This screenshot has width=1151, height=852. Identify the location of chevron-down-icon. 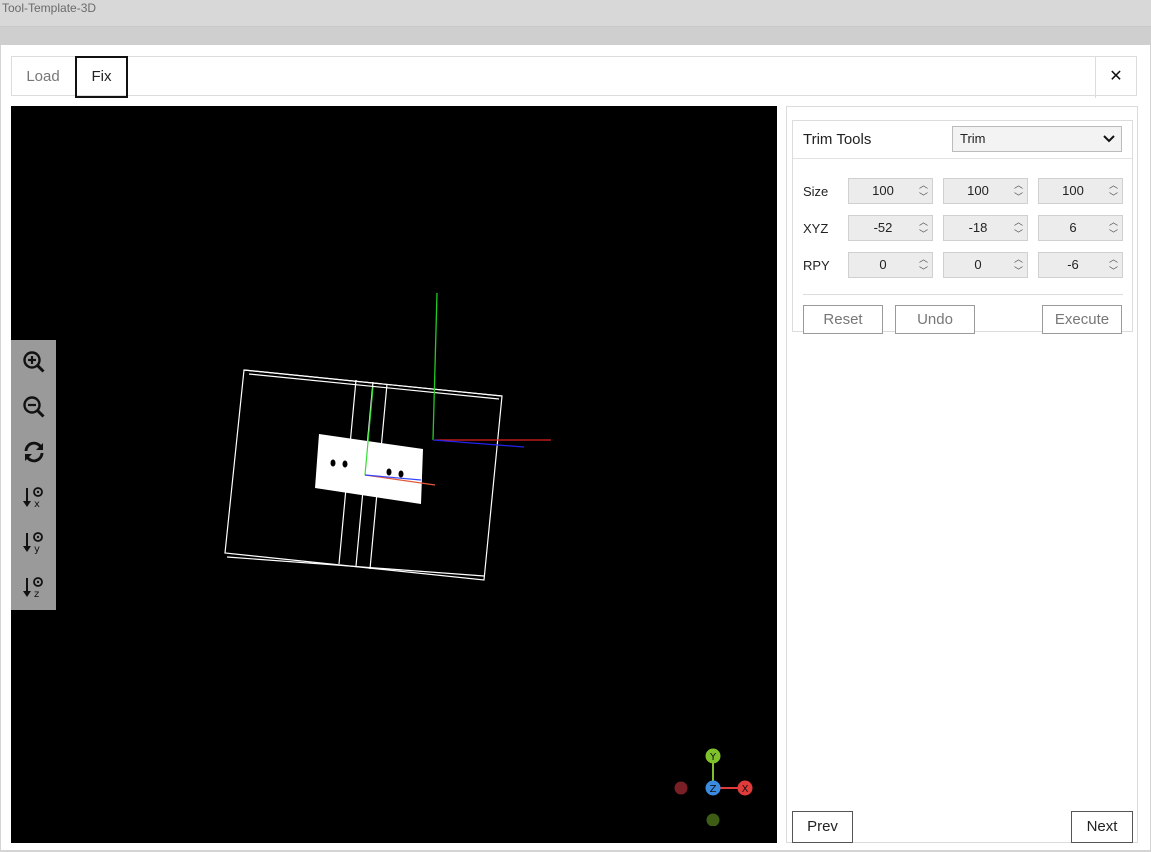
(1109, 143).